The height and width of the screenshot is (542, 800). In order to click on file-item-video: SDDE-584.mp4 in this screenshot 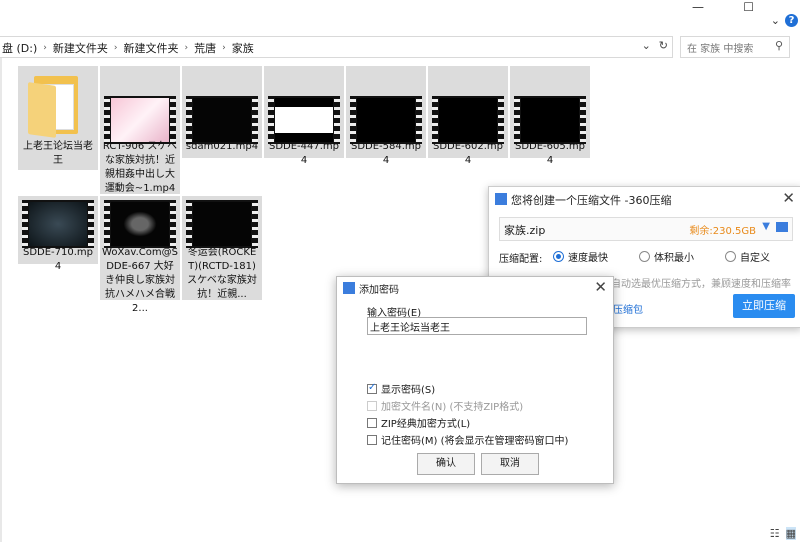, I will do `click(386, 116)`.